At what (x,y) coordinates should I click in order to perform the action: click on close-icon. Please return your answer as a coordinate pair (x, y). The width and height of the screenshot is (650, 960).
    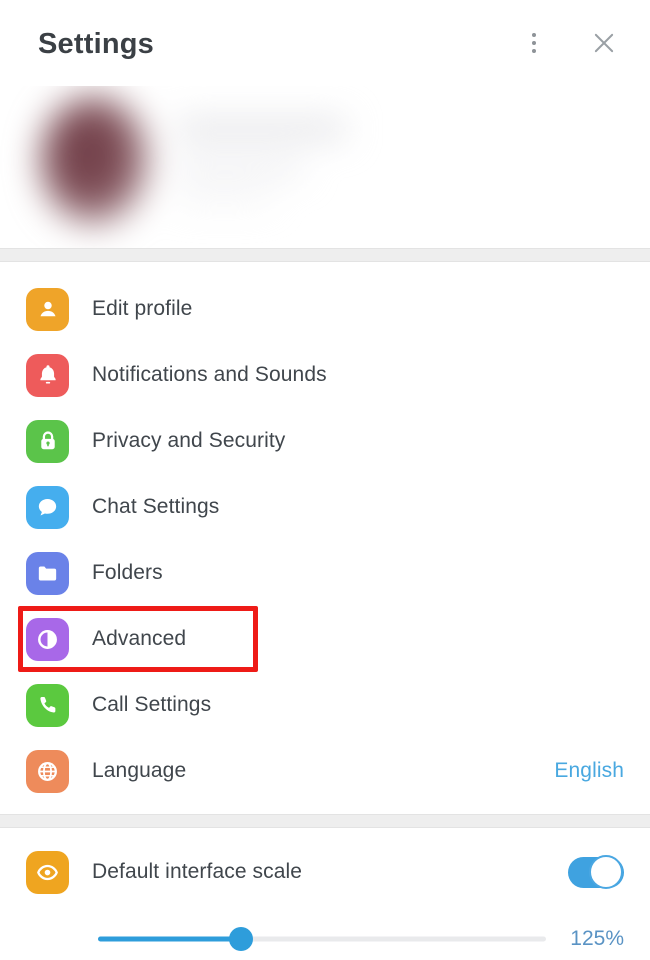
    Looking at the image, I should click on (604, 43).